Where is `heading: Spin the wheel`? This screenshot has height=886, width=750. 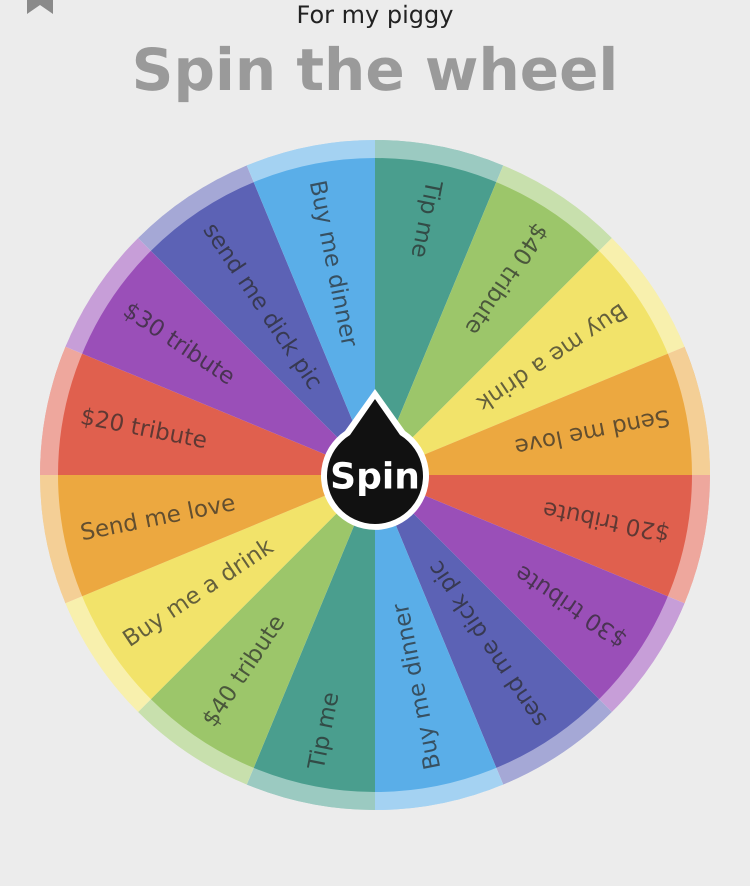
heading: Spin the wheel is located at coordinates (375, 70).